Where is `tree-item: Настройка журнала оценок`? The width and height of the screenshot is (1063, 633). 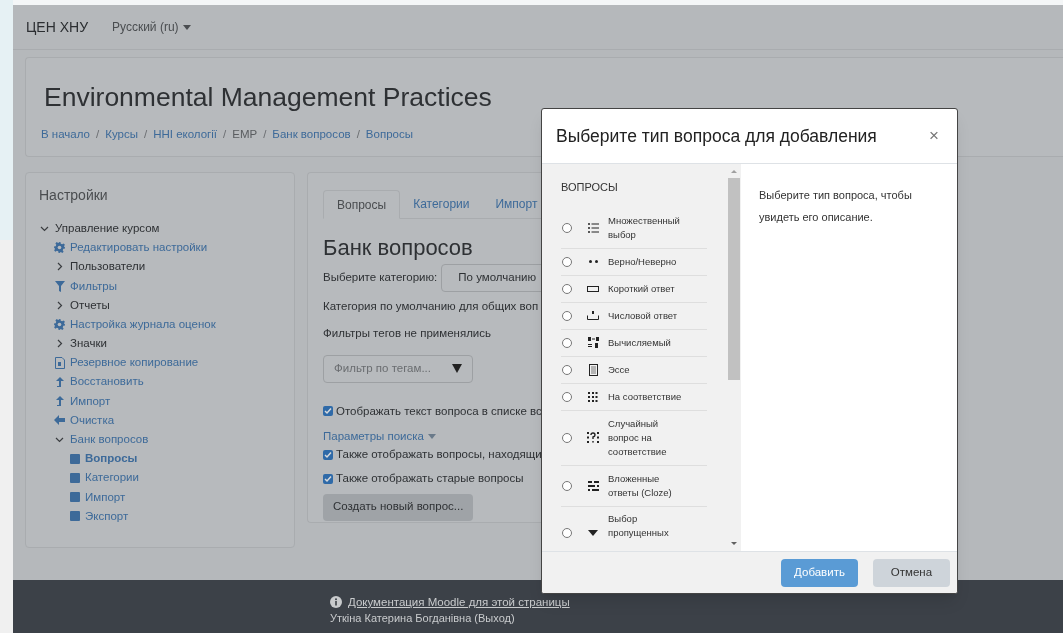
tree-item: Настройка журнала оценок is located at coordinates (143, 324).